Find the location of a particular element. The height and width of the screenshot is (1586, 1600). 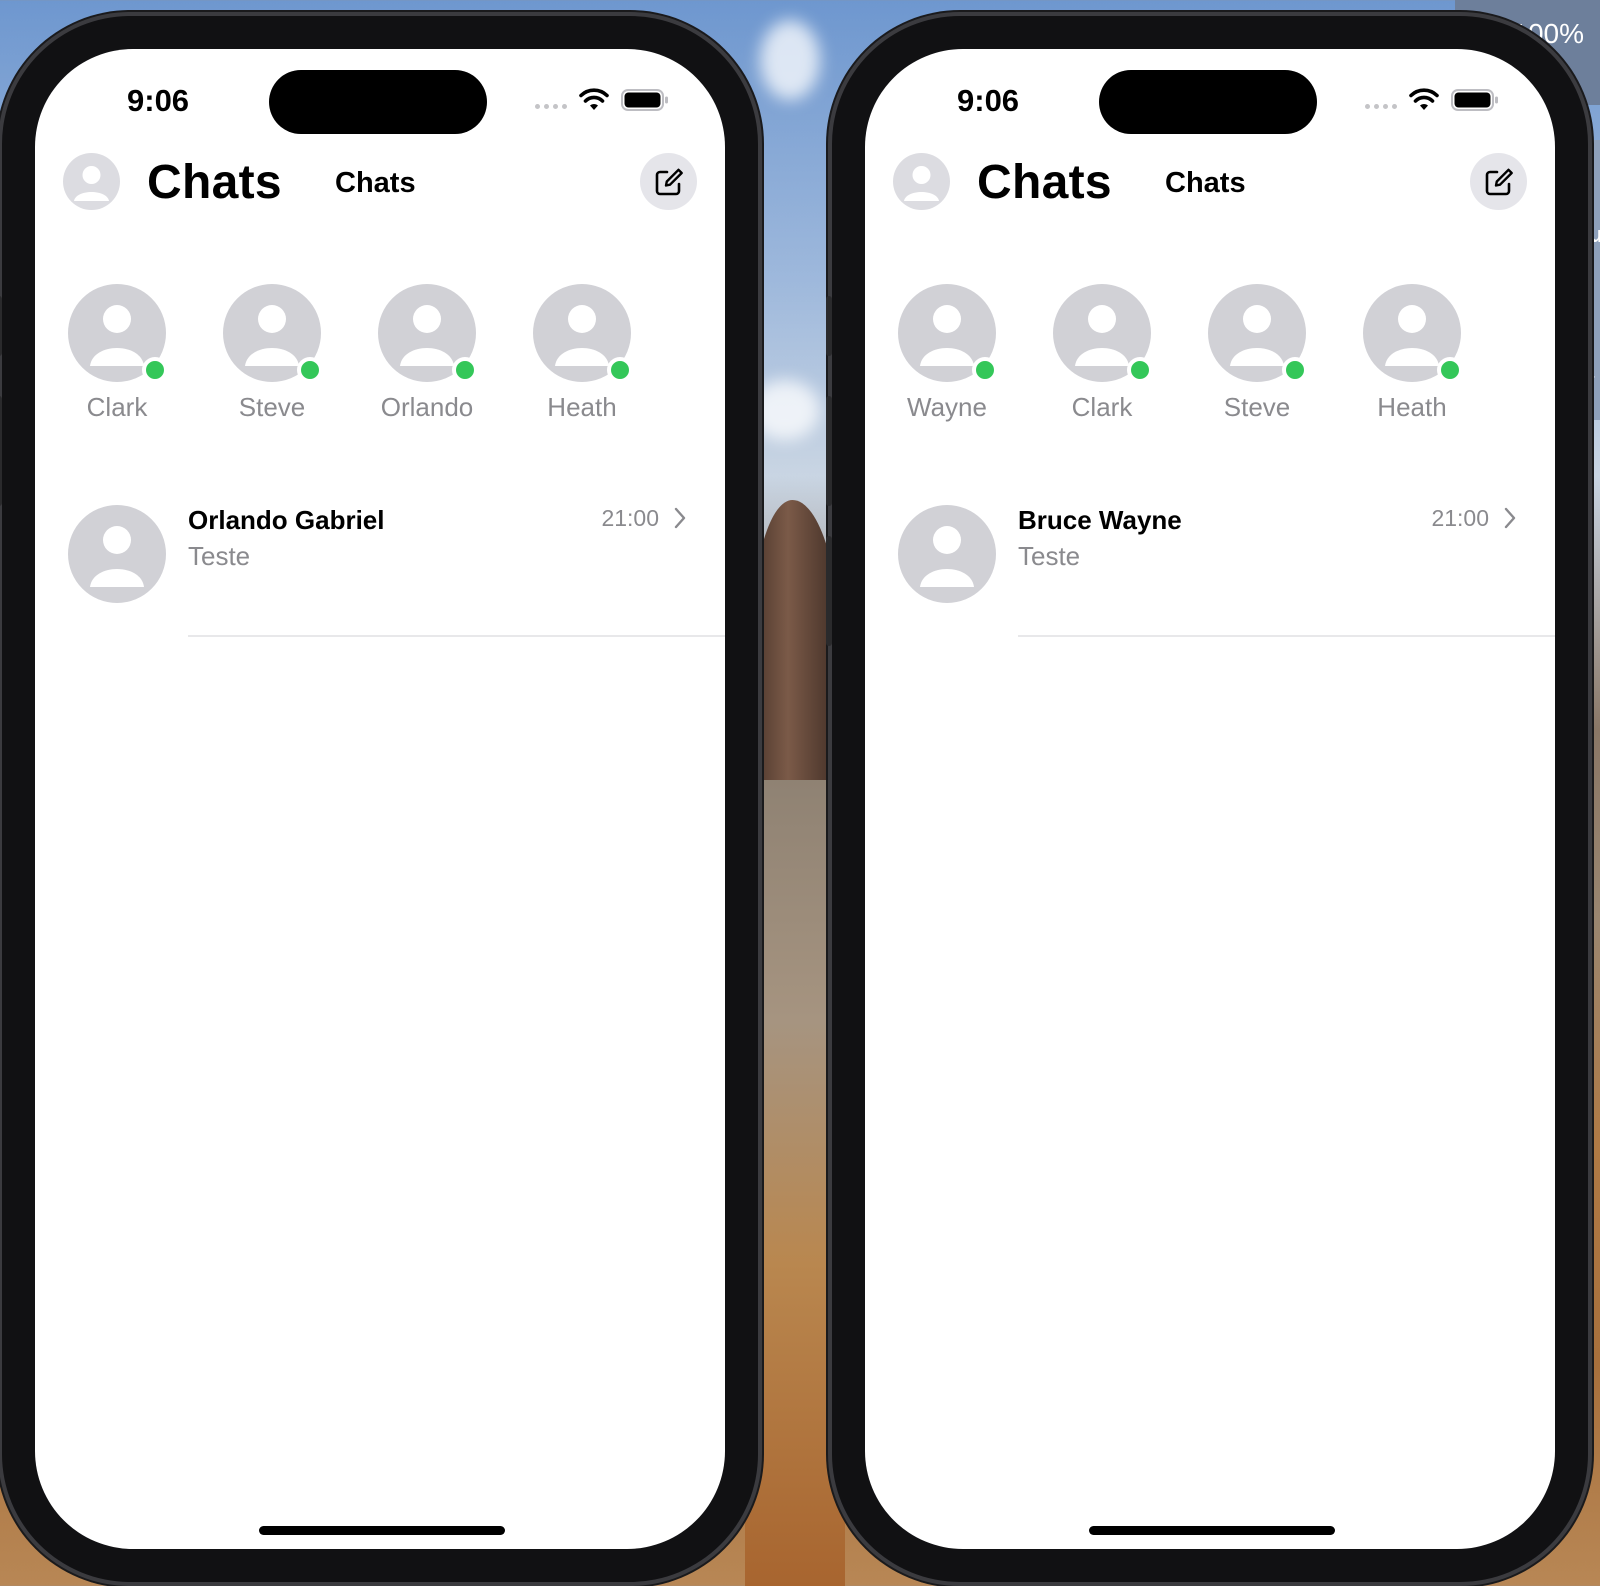

story-name: Wayne is located at coordinates (947, 407).